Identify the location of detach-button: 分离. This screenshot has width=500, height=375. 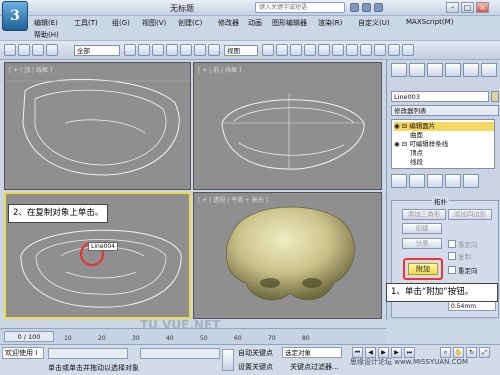
(422, 243).